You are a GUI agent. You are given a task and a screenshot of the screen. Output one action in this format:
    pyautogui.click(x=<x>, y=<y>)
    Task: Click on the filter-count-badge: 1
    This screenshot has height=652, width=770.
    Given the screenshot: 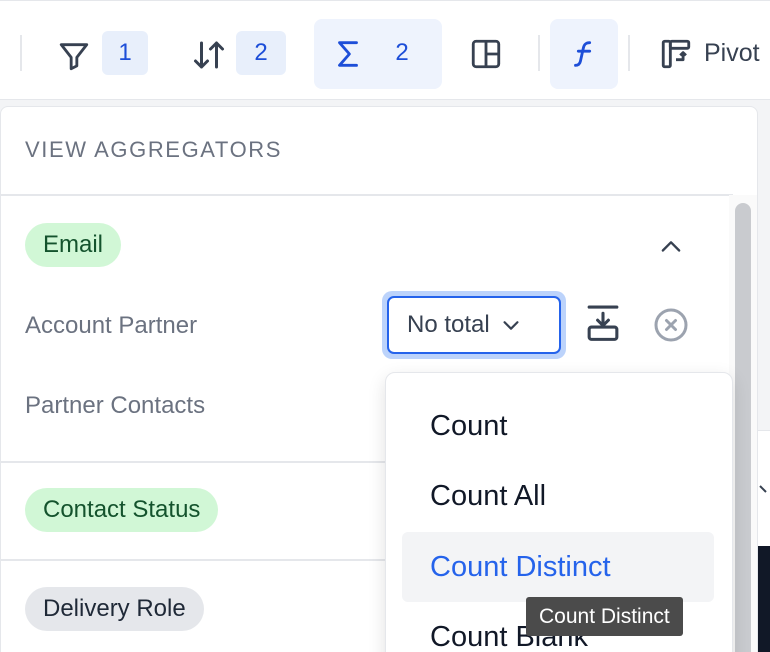 What is the action you would take?
    pyautogui.click(x=125, y=53)
    